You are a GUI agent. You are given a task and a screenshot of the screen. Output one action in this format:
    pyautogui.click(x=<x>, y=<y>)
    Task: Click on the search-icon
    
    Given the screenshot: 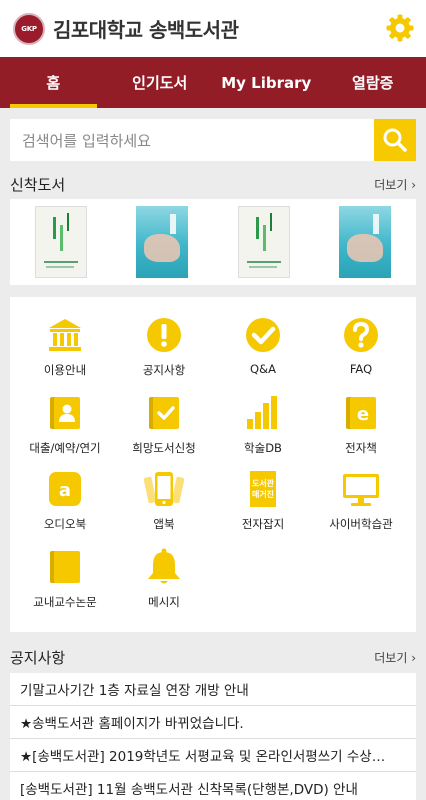 What is the action you would take?
    pyautogui.click(x=395, y=140)
    